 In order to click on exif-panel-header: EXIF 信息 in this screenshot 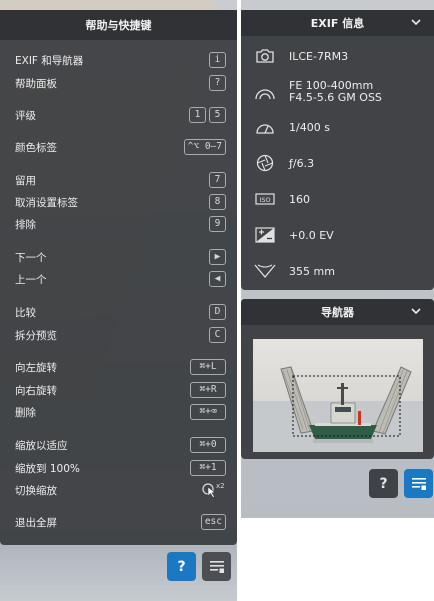, I will do `click(337, 23)`.